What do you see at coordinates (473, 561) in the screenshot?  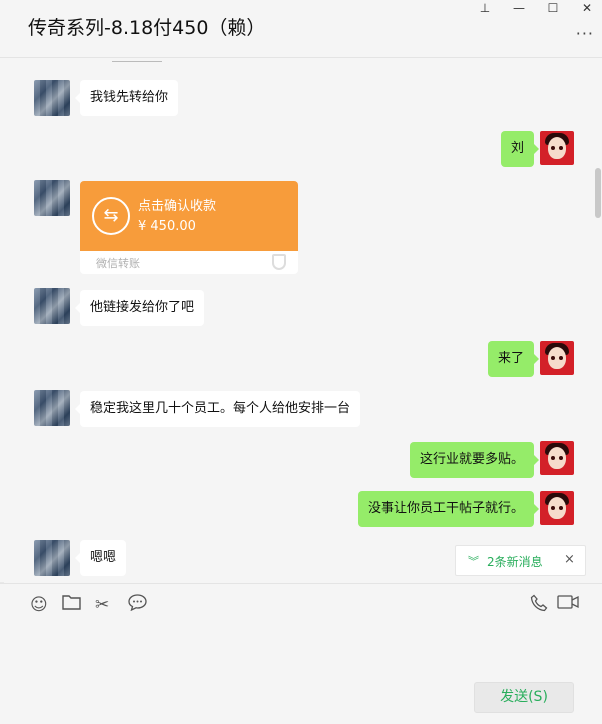 I see `chevrons-down-icon: ︾` at bounding box center [473, 561].